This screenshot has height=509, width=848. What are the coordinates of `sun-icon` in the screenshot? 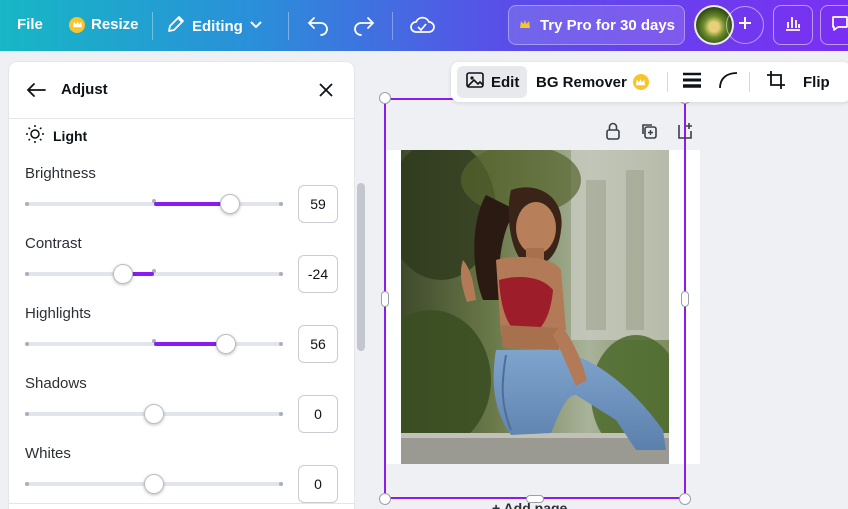 It's located at (35, 135).